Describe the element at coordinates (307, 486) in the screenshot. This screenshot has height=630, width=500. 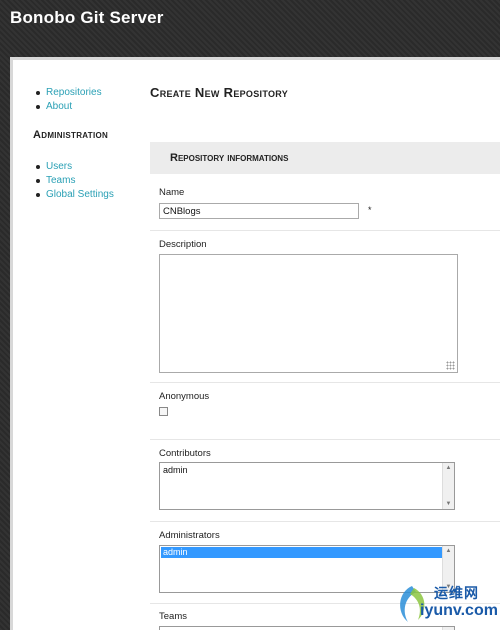
I see `contributors-listbox: admin ▲ ▼` at that location.